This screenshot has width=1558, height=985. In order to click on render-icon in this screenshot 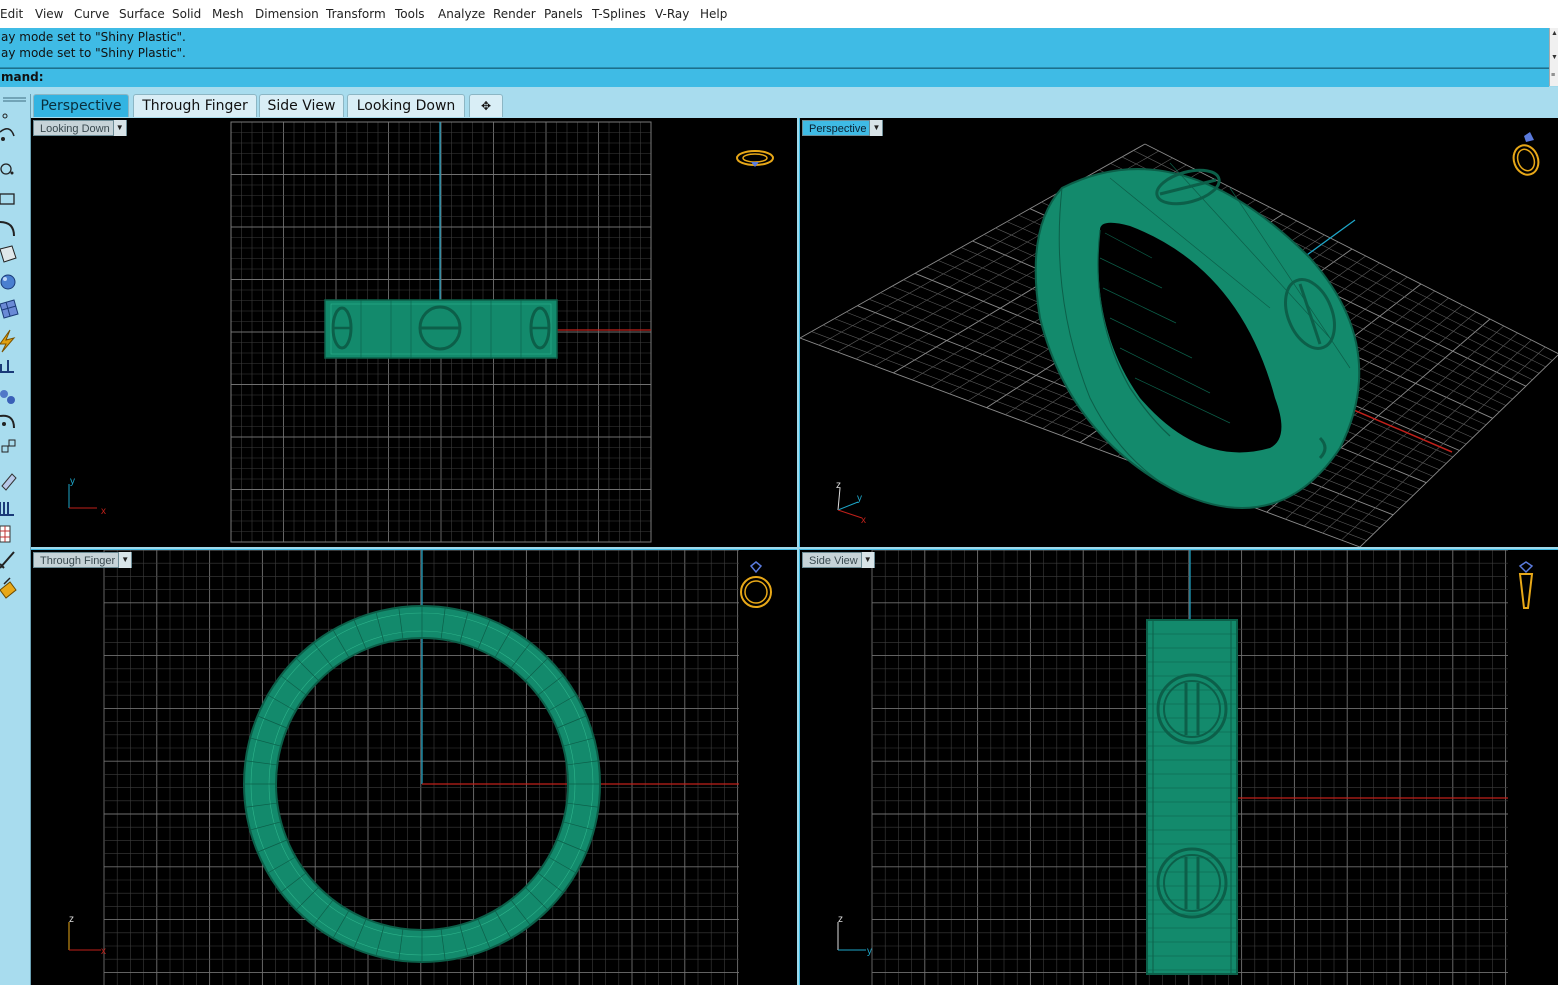, I will do `click(8, 588)`.